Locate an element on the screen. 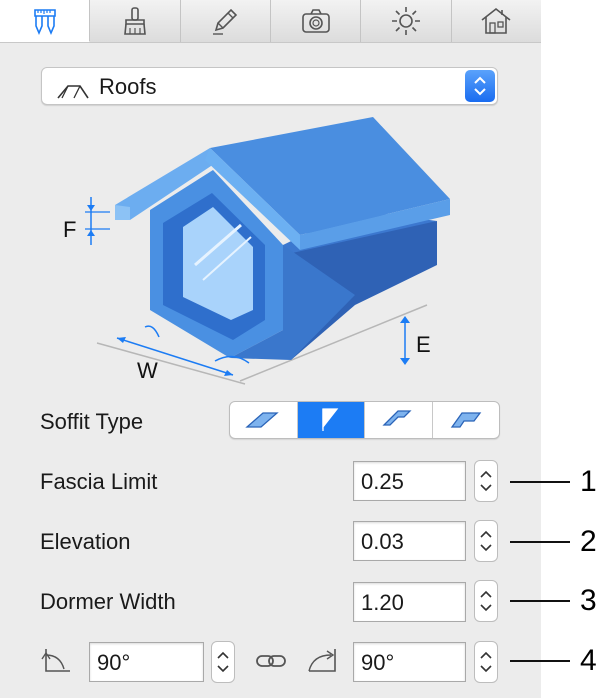  tab-building is located at coordinates (496, 21).